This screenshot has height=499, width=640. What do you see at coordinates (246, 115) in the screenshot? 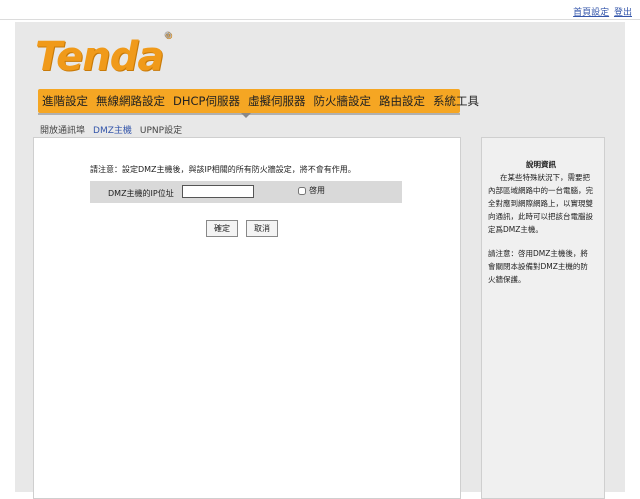
I see `active-nav-pointer-icon` at bounding box center [246, 115].